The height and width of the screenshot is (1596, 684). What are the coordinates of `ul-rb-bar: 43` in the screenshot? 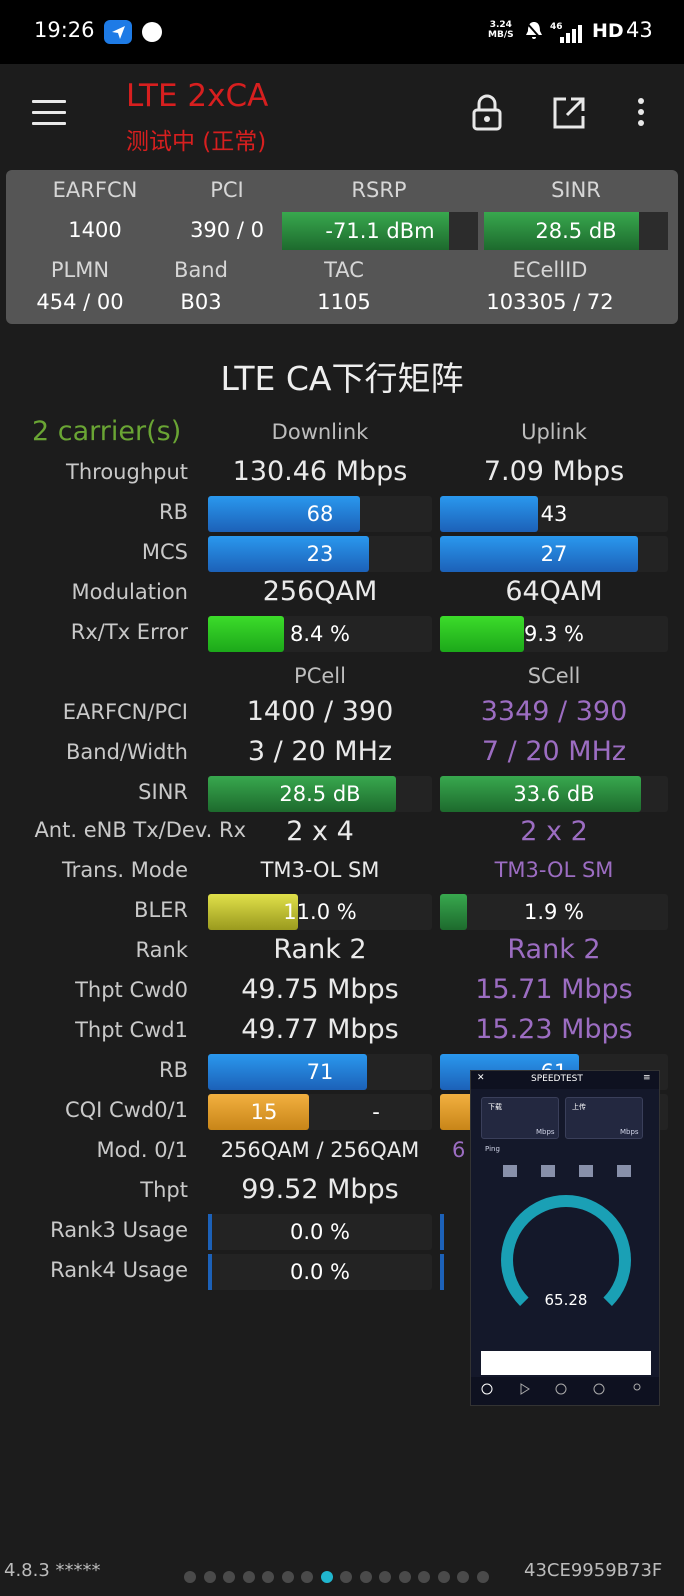 It's located at (554, 514).